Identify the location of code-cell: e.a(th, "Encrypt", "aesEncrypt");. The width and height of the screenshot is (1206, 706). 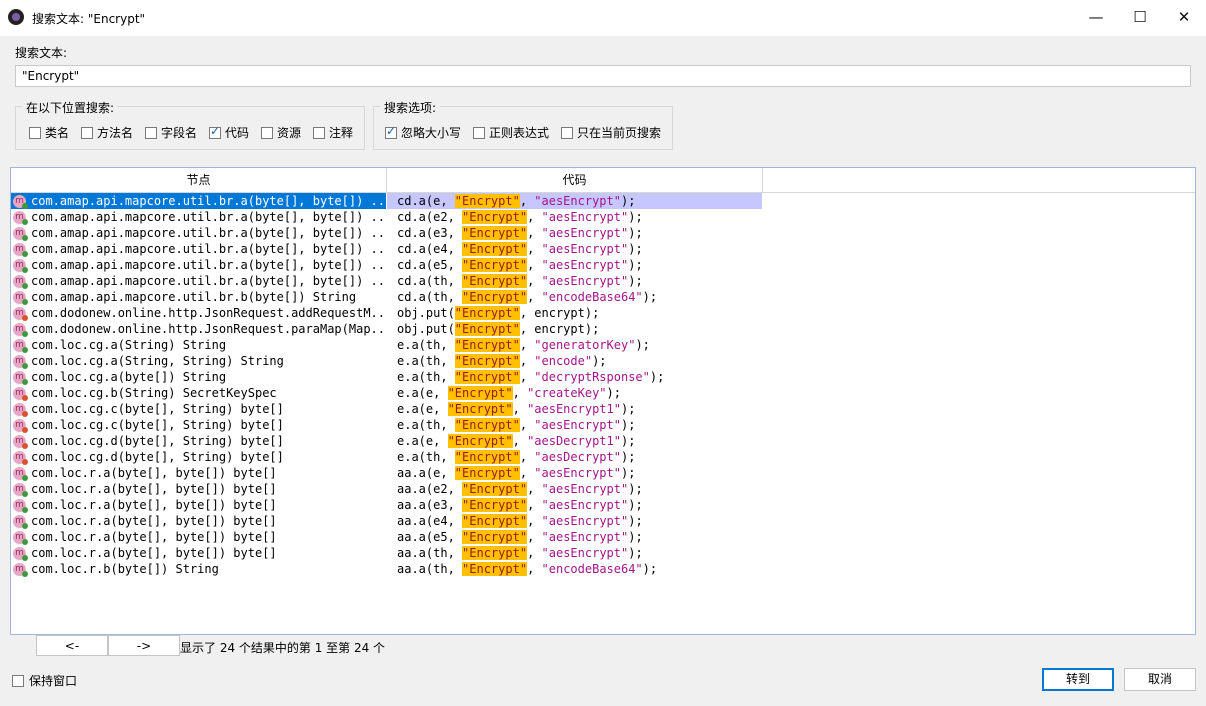
(574, 425).